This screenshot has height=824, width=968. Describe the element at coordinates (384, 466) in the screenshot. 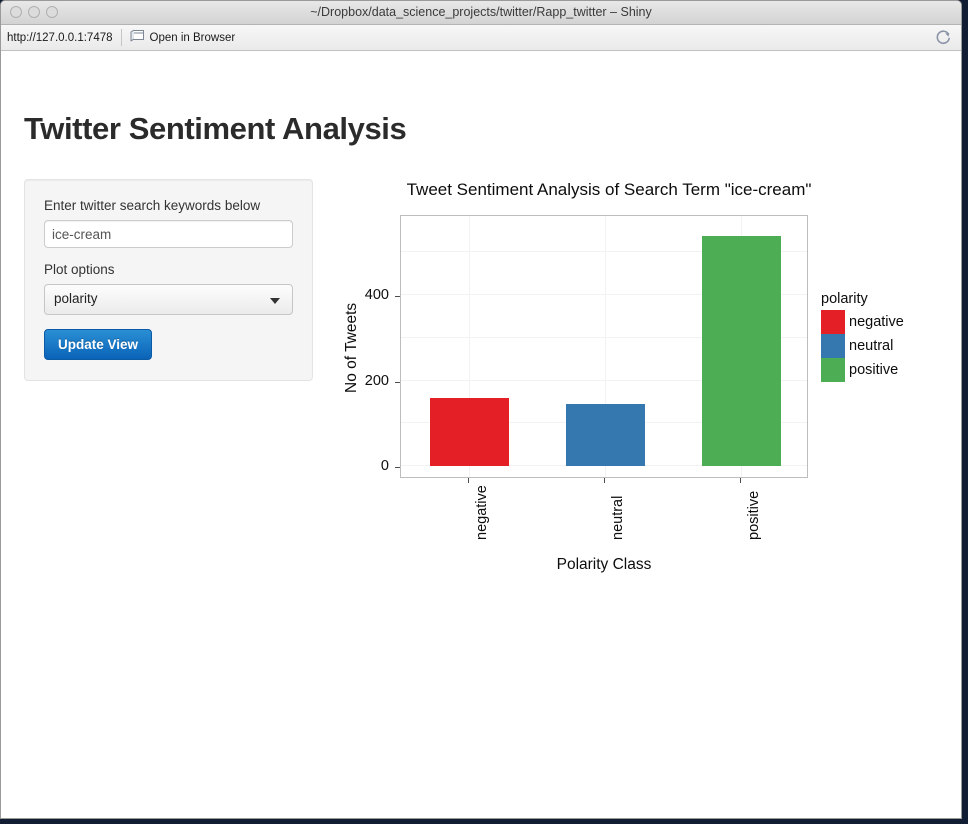

I see `chart-y-tick-label: 0` at that location.